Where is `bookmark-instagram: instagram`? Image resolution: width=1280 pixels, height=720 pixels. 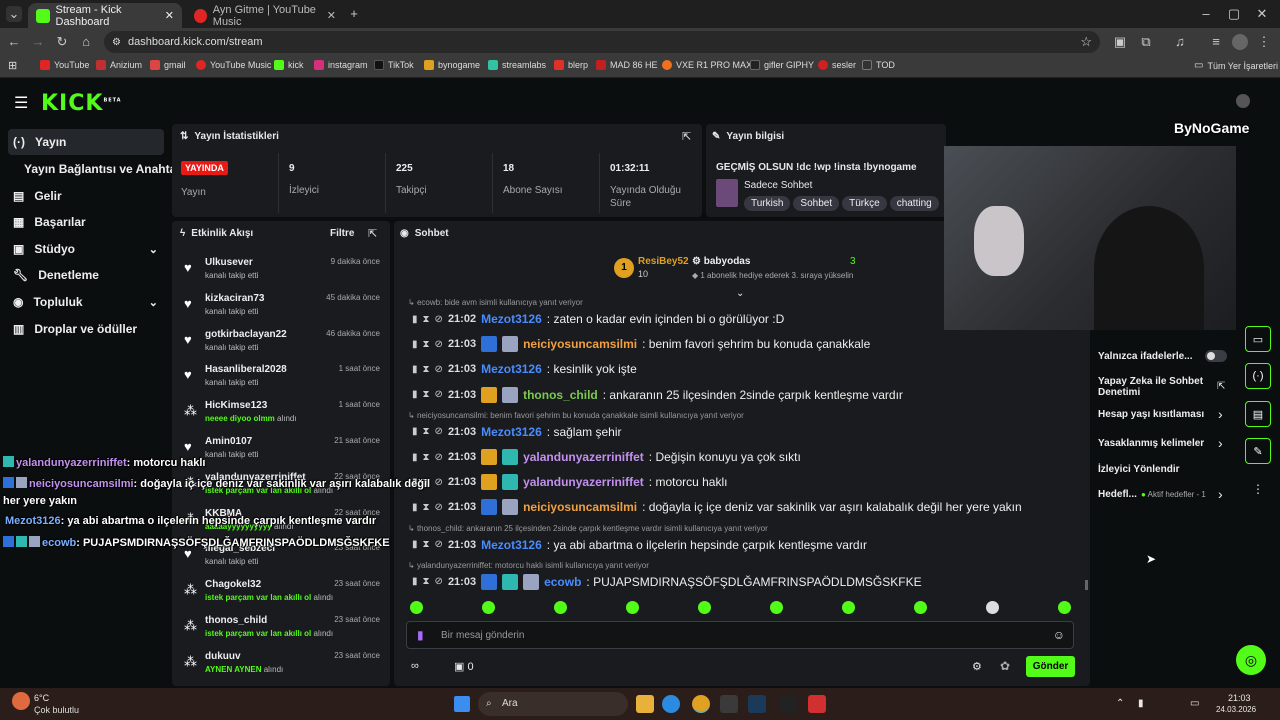 bookmark-instagram: instagram is located at coordinates (341, 65).